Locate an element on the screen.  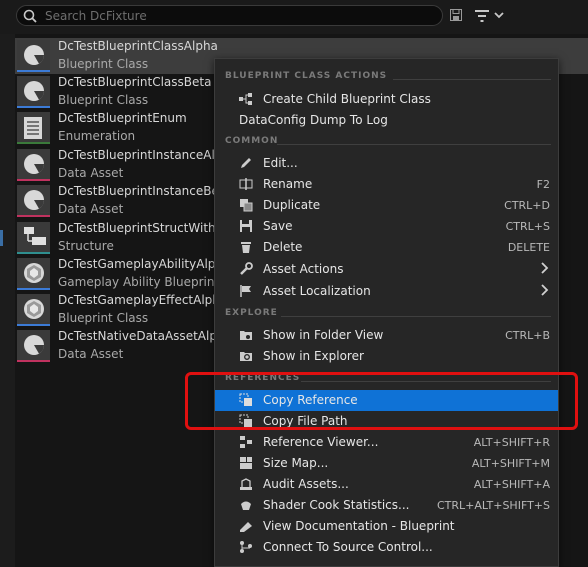
menu-item-shortcut: CTRL+B is located at coordinates (527, 335).